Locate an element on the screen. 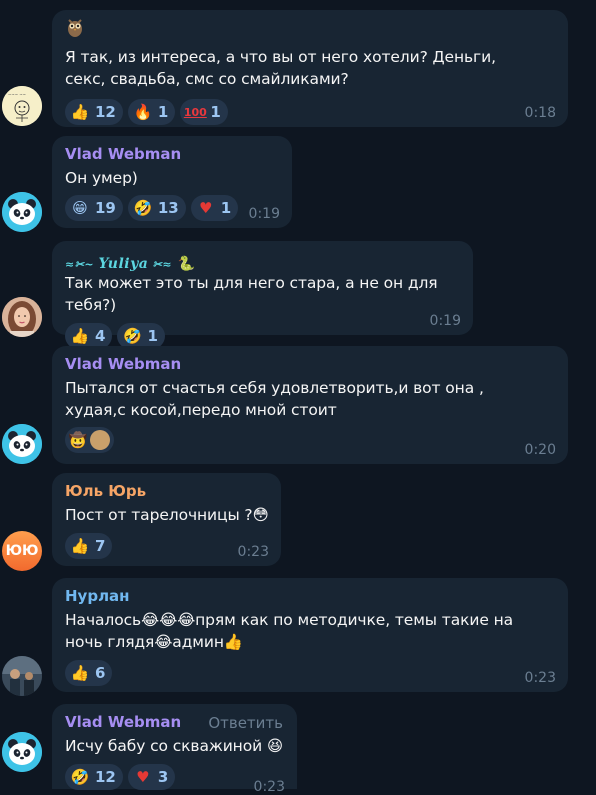  fire-icon: 🔥 is located at coordinates (143, 112).